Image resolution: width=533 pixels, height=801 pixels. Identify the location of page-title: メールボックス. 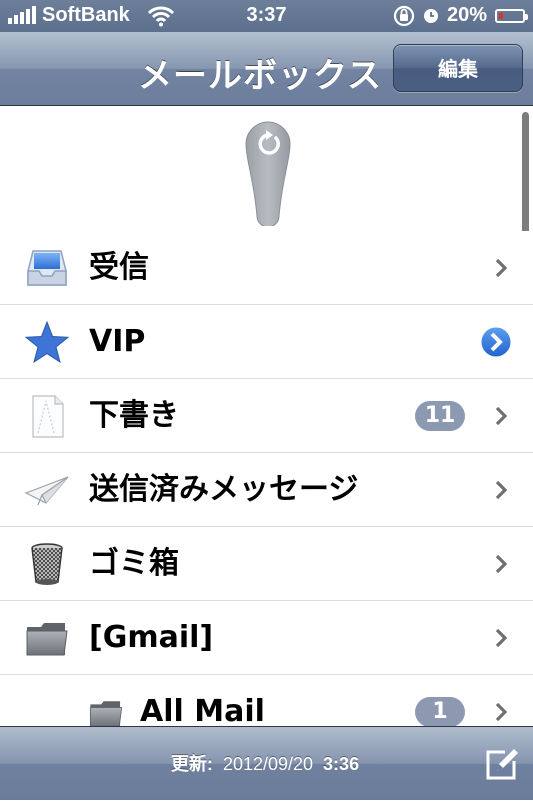
(260, 76).